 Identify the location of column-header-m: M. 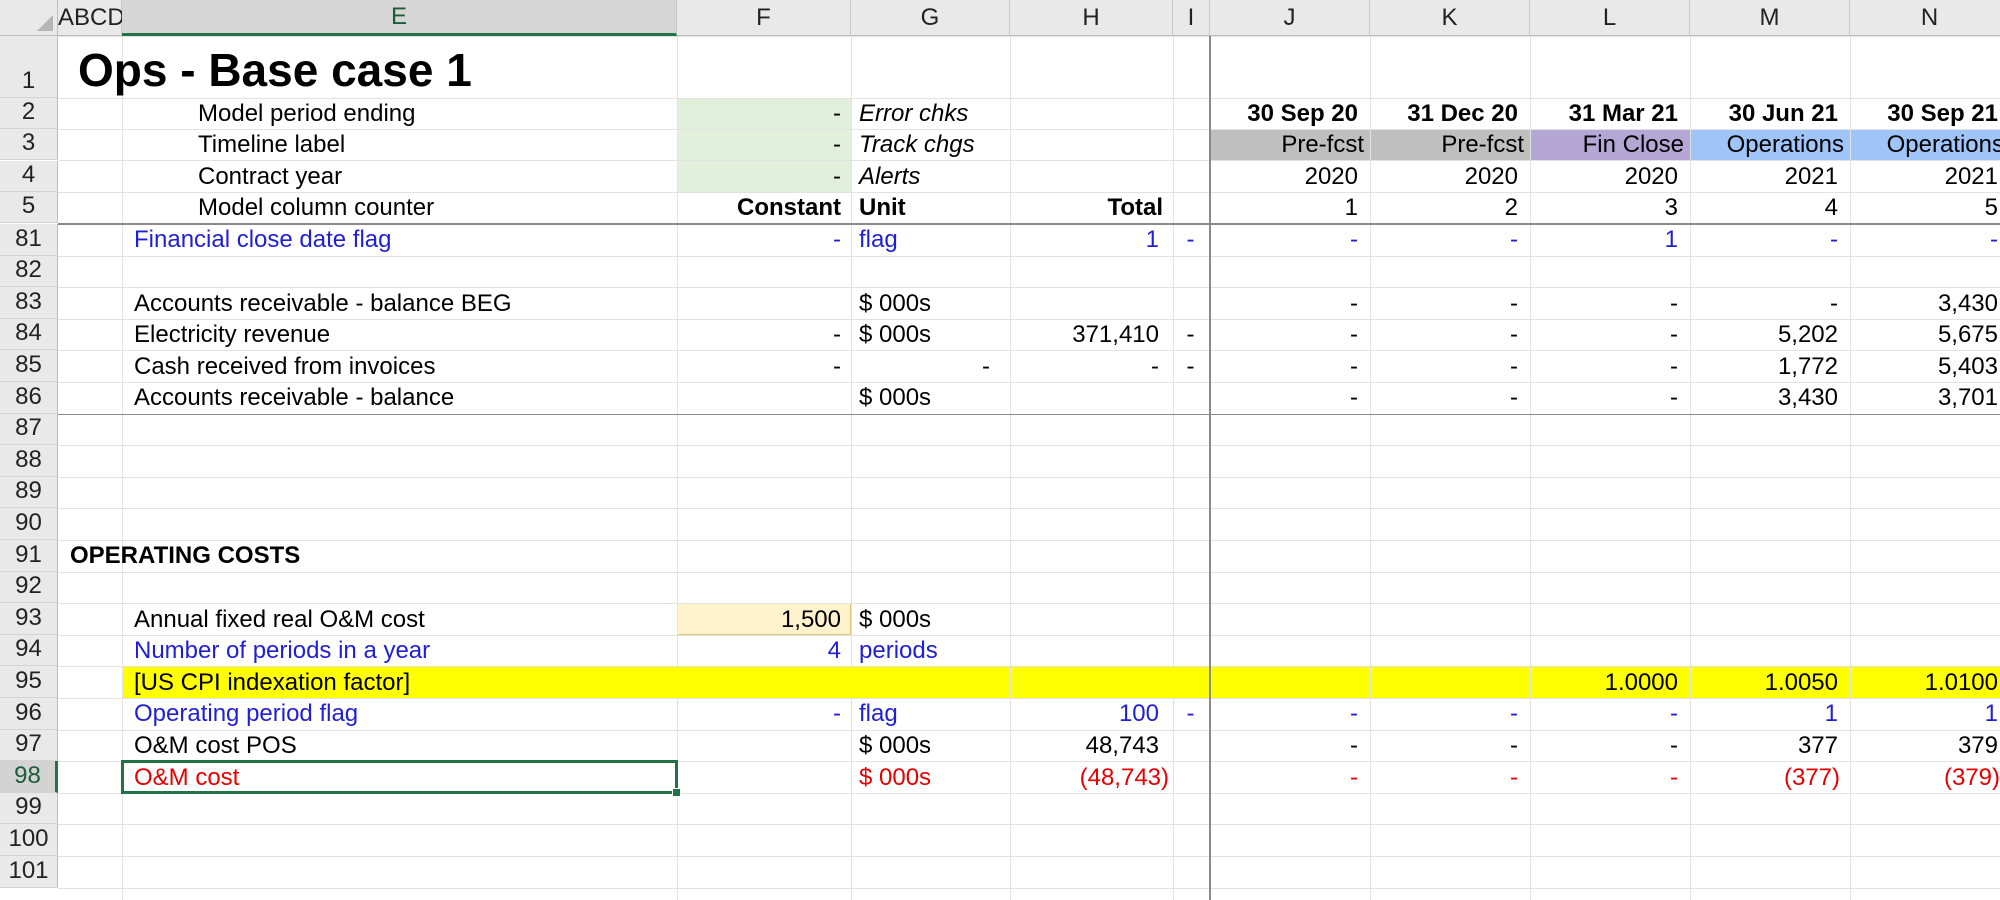
(1770, 18).